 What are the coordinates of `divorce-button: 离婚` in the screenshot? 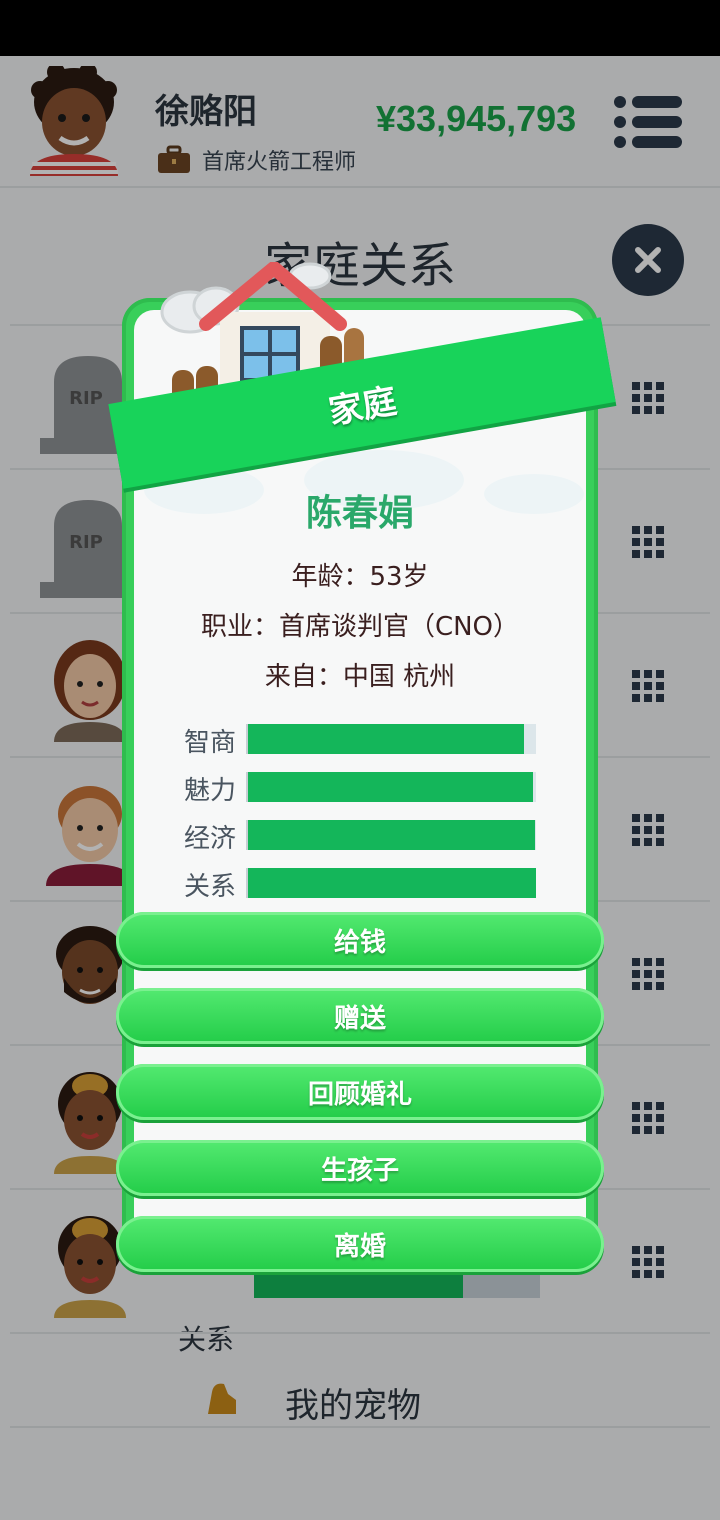 It's located at (360, 1244).